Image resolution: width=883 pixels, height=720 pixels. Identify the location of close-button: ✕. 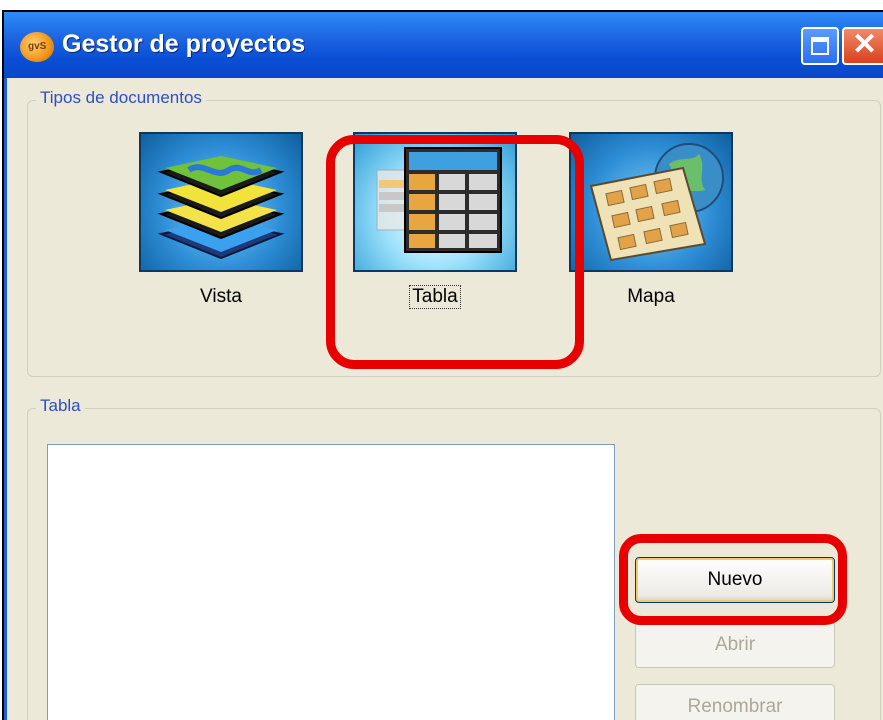
(862, 46).